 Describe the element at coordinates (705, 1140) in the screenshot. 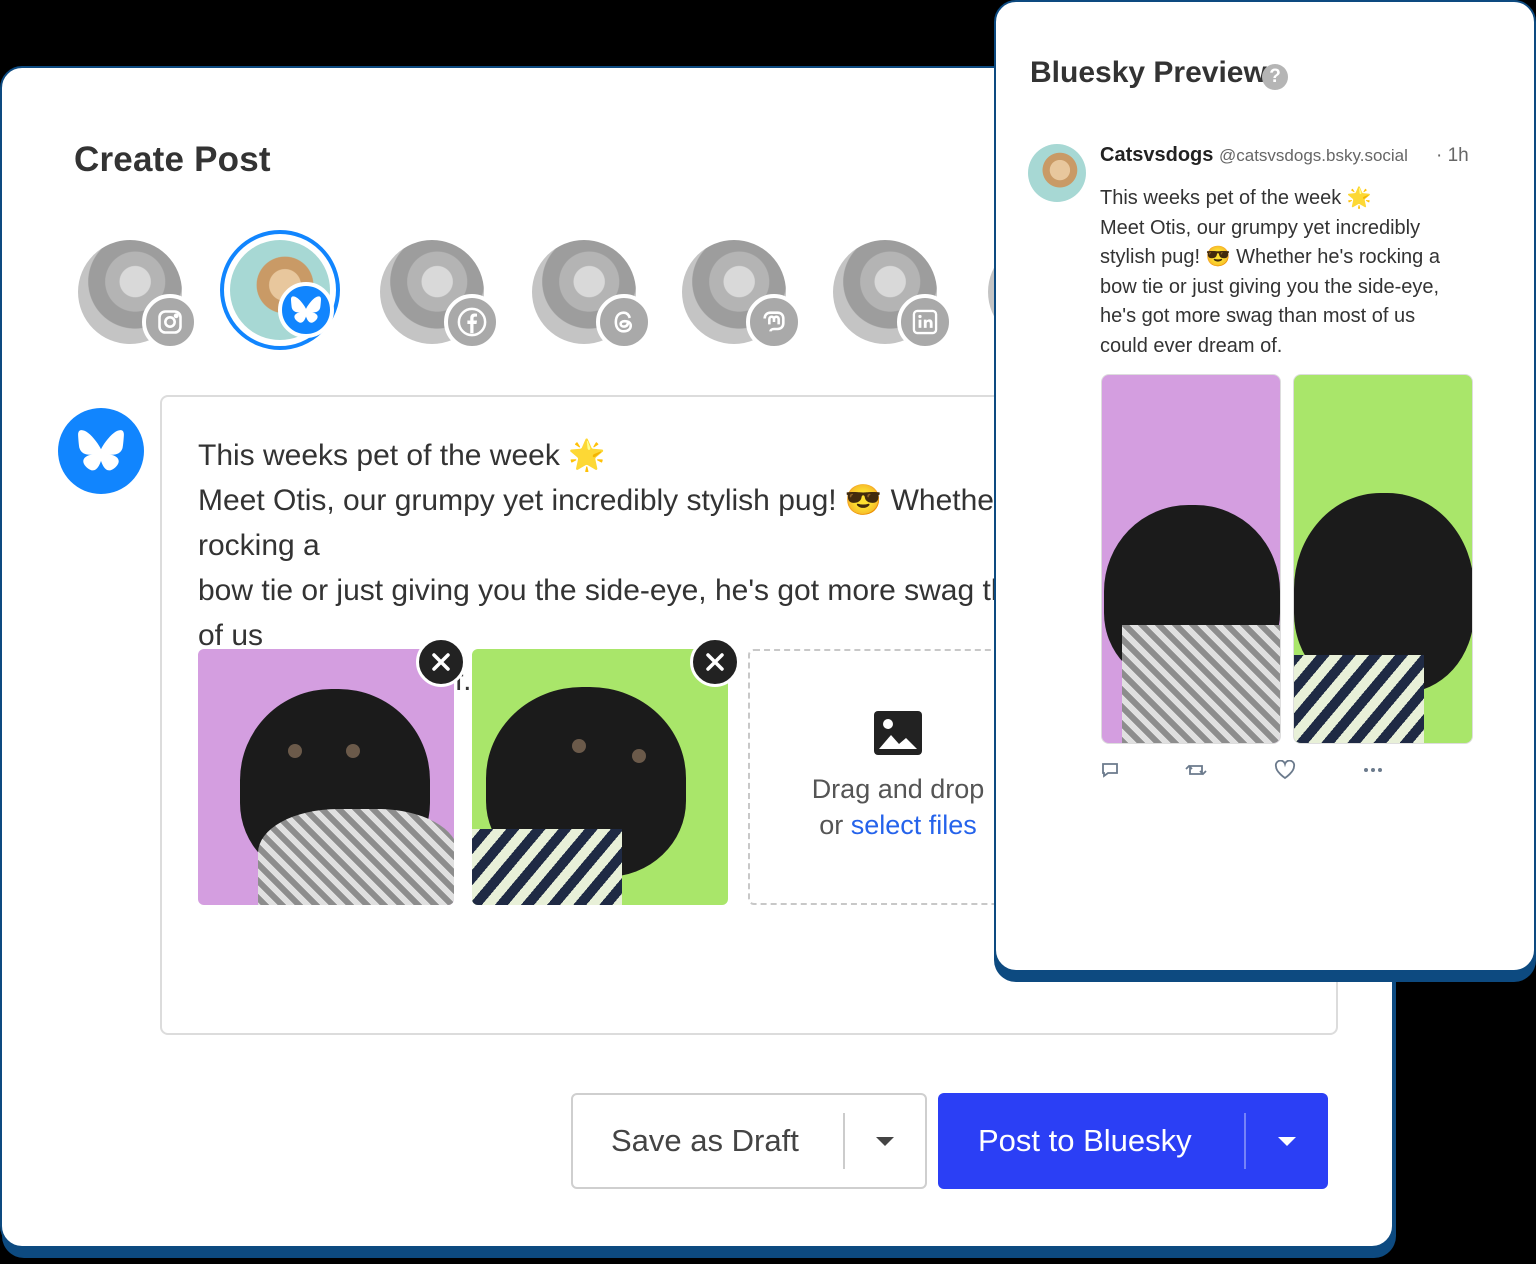

I see `save-draft-label: Save as Draft` at that location.